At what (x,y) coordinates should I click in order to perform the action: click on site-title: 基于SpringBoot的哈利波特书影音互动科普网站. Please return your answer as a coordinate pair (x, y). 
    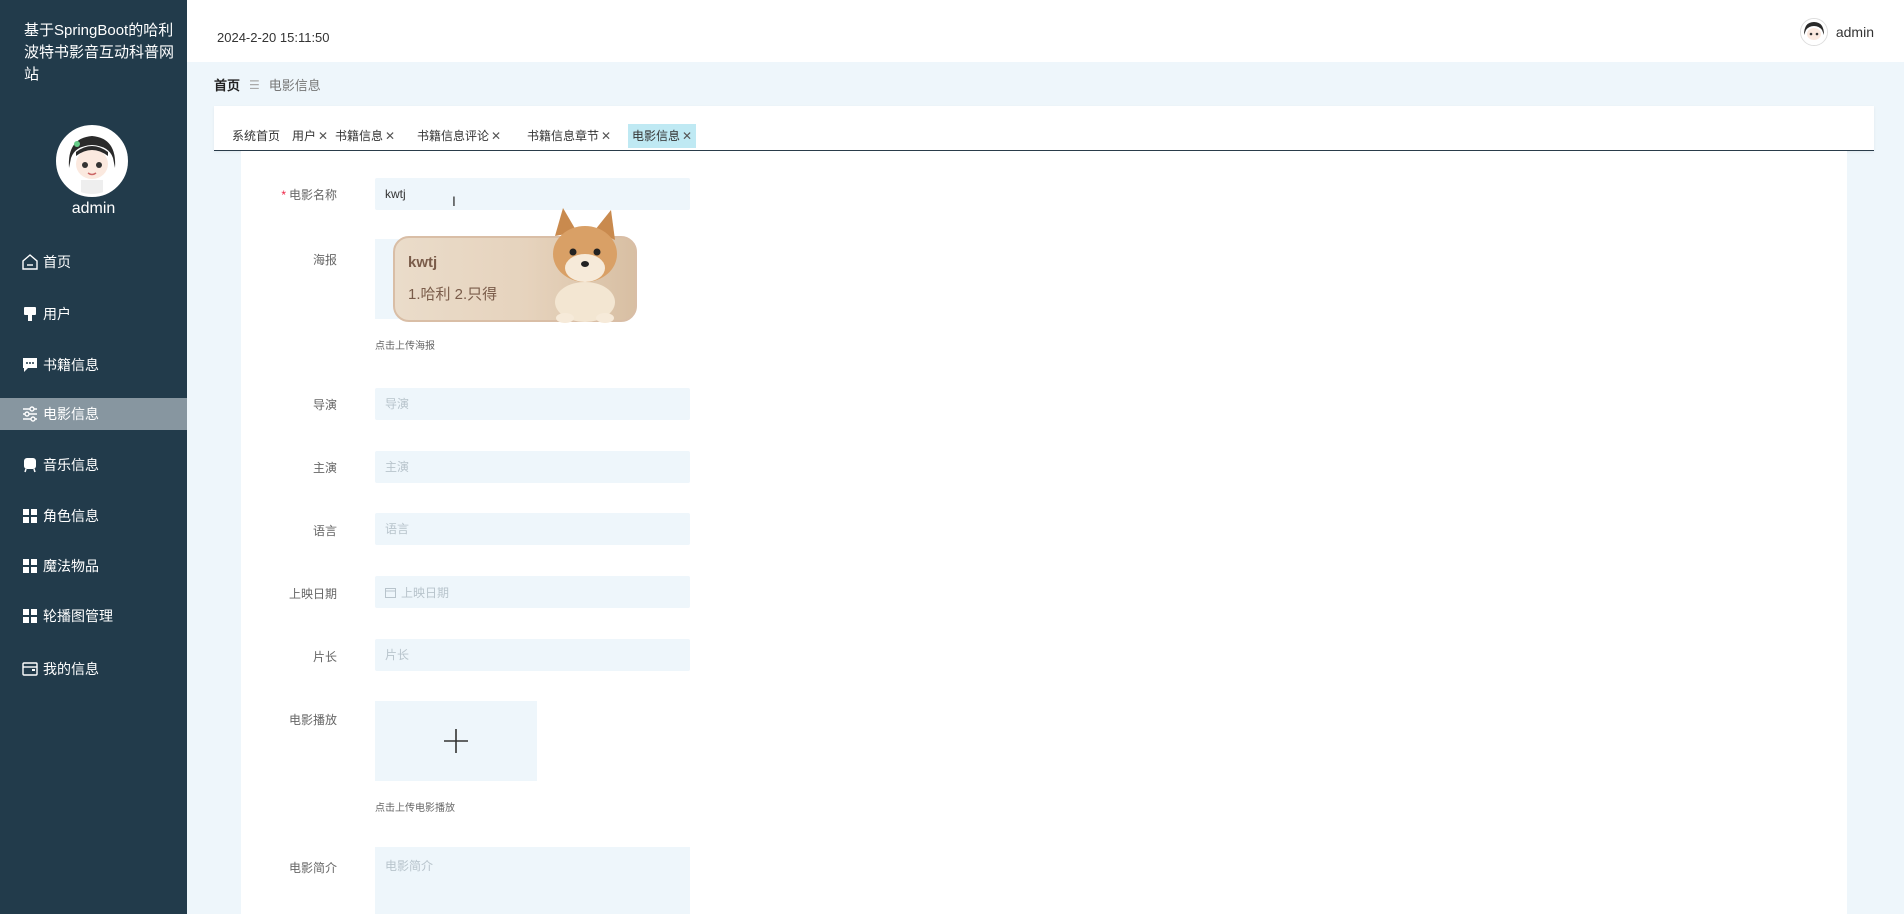
    Looking at the image, I should click on (99, 52).